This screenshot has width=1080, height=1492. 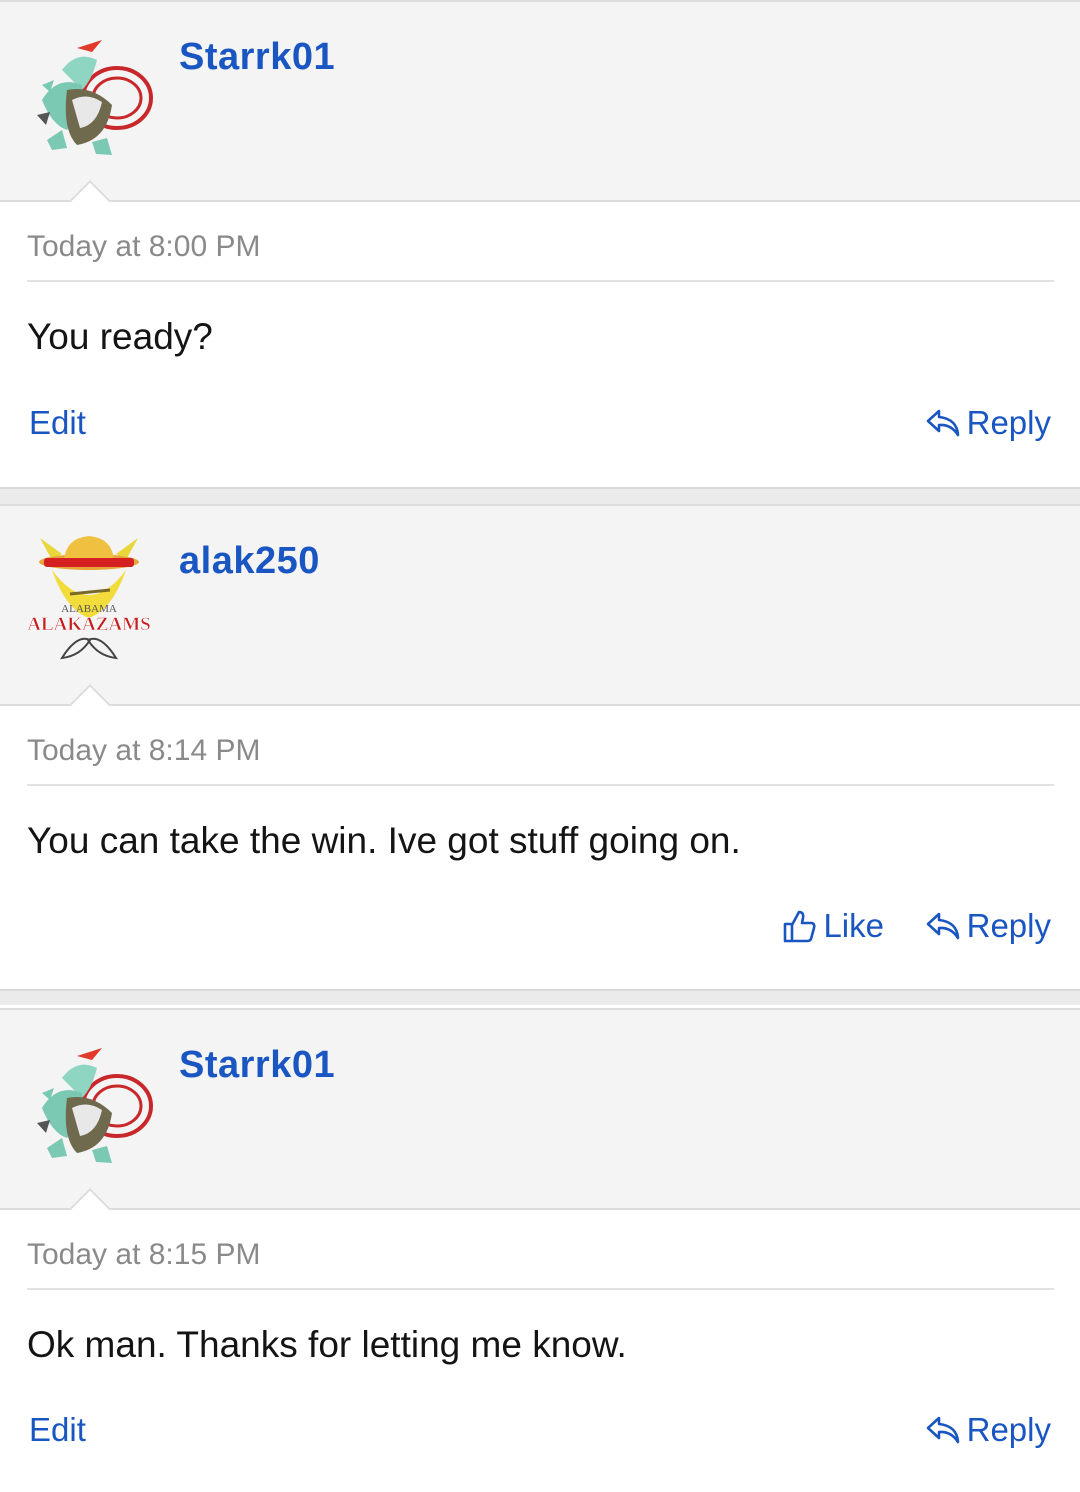 What do you see at coordinates (540, 605) in the screenshot?
I see `post-header: ALABAMA ALAKAZAMS alak250` at bounding box center [540, 605].